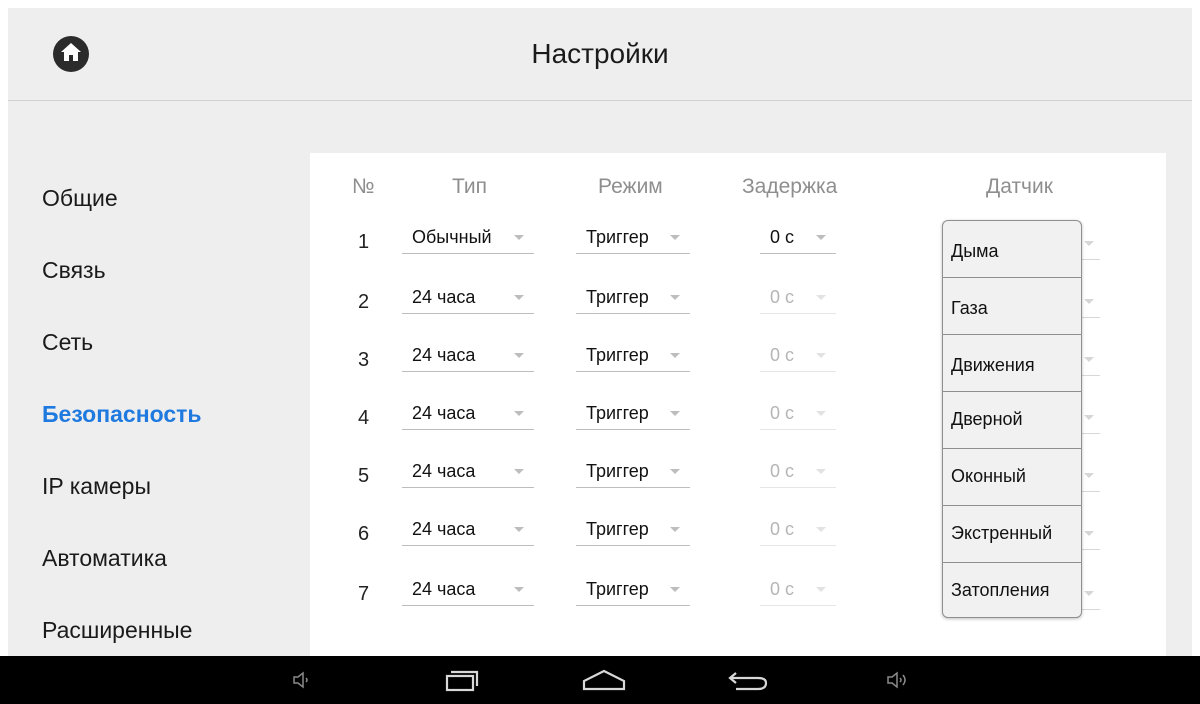  I want to click on header-bar: Настройки, so click(600, 54).